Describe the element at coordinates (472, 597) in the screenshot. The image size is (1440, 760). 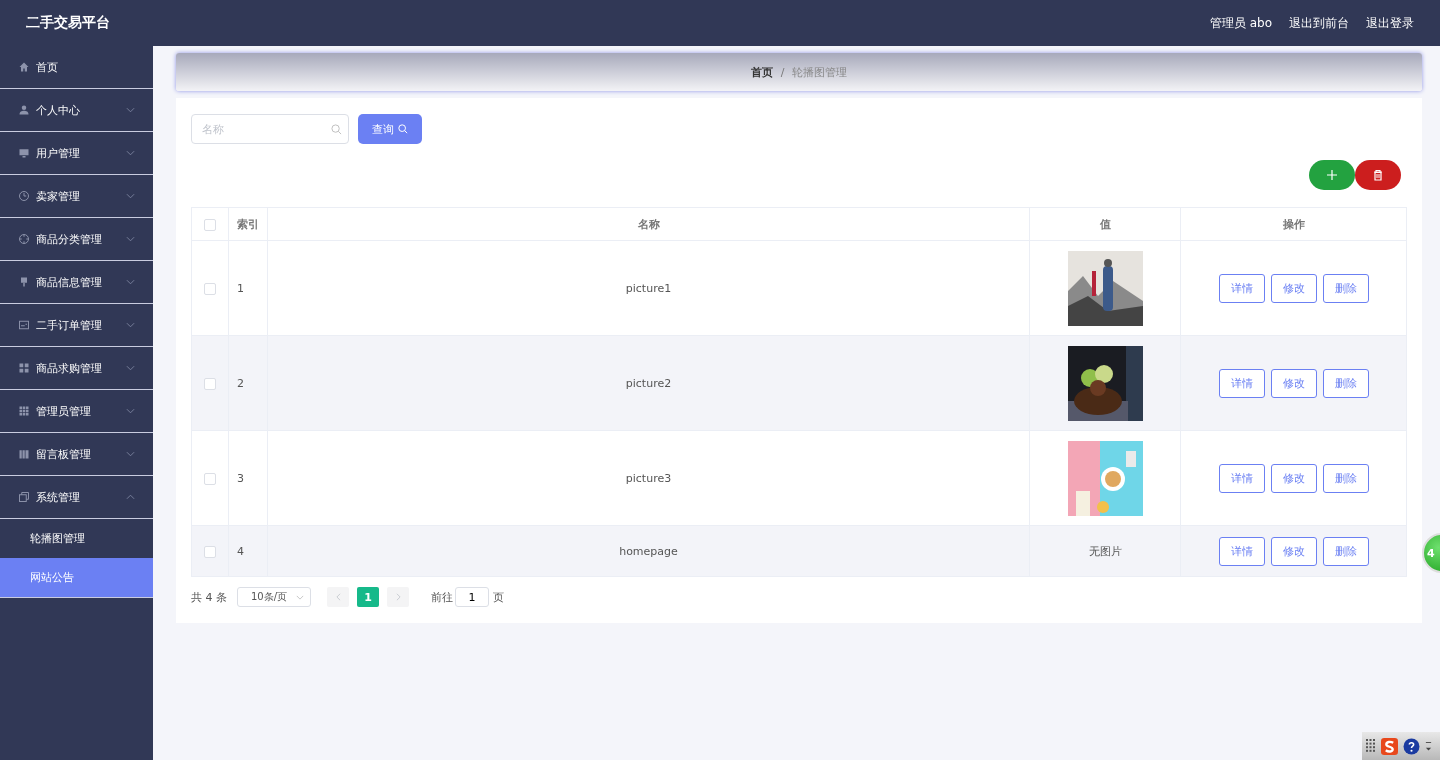
I see `page-input: 1` at that location.